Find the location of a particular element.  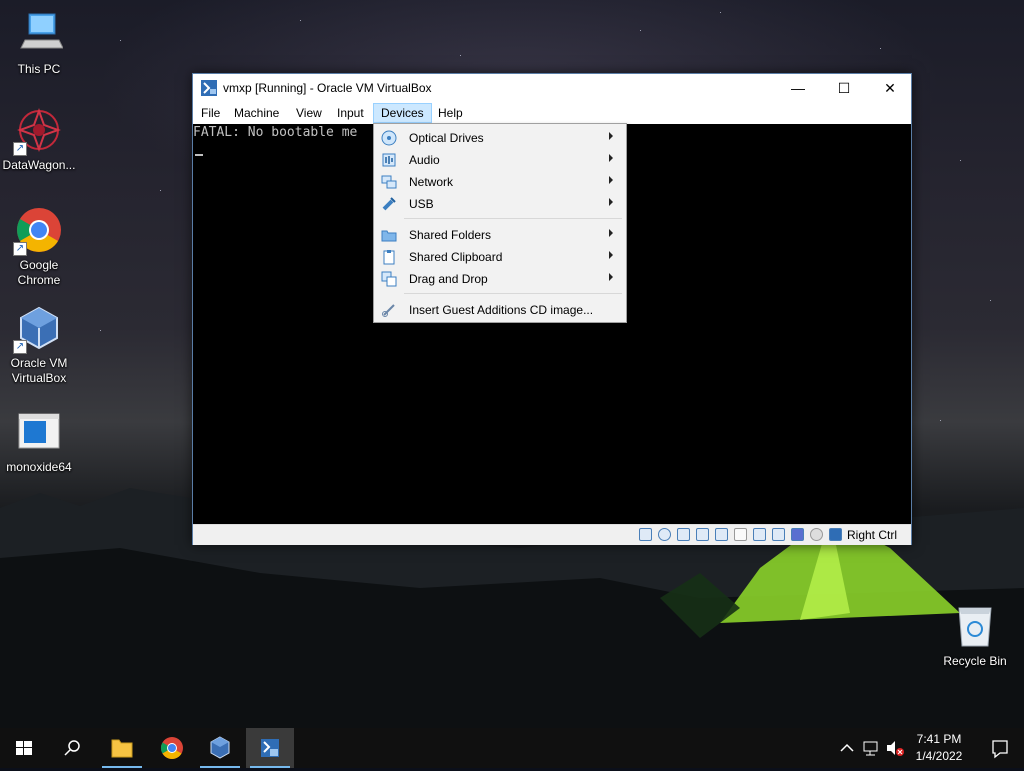

recording-status-icon is located at coordinates (778, 534).